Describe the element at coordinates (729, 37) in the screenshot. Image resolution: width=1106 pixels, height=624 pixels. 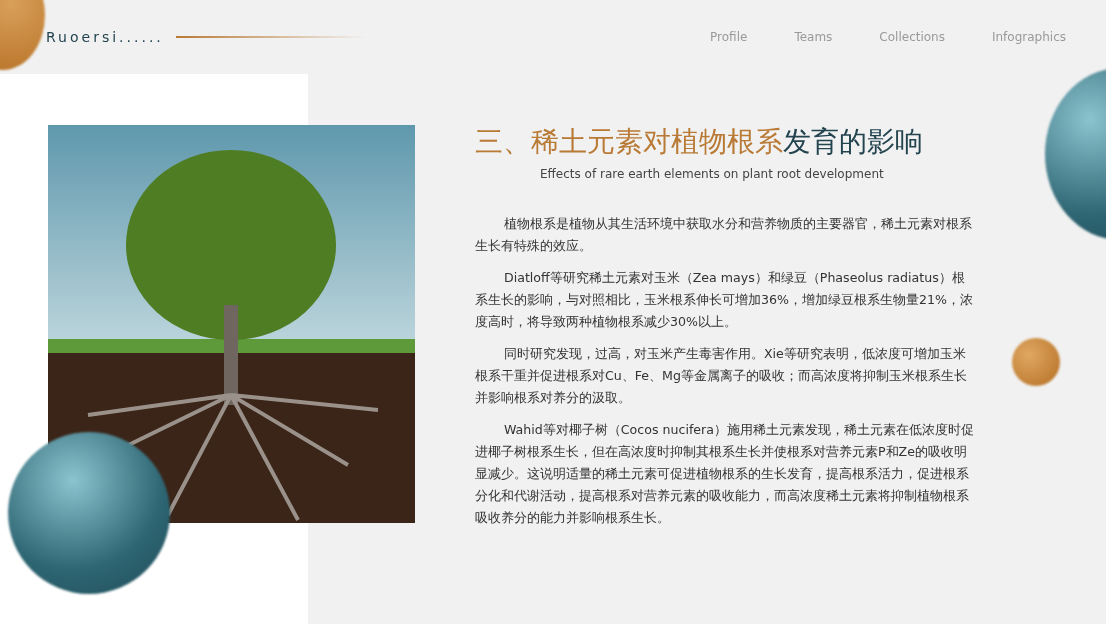
I see `nav-link: Profile` at that location.